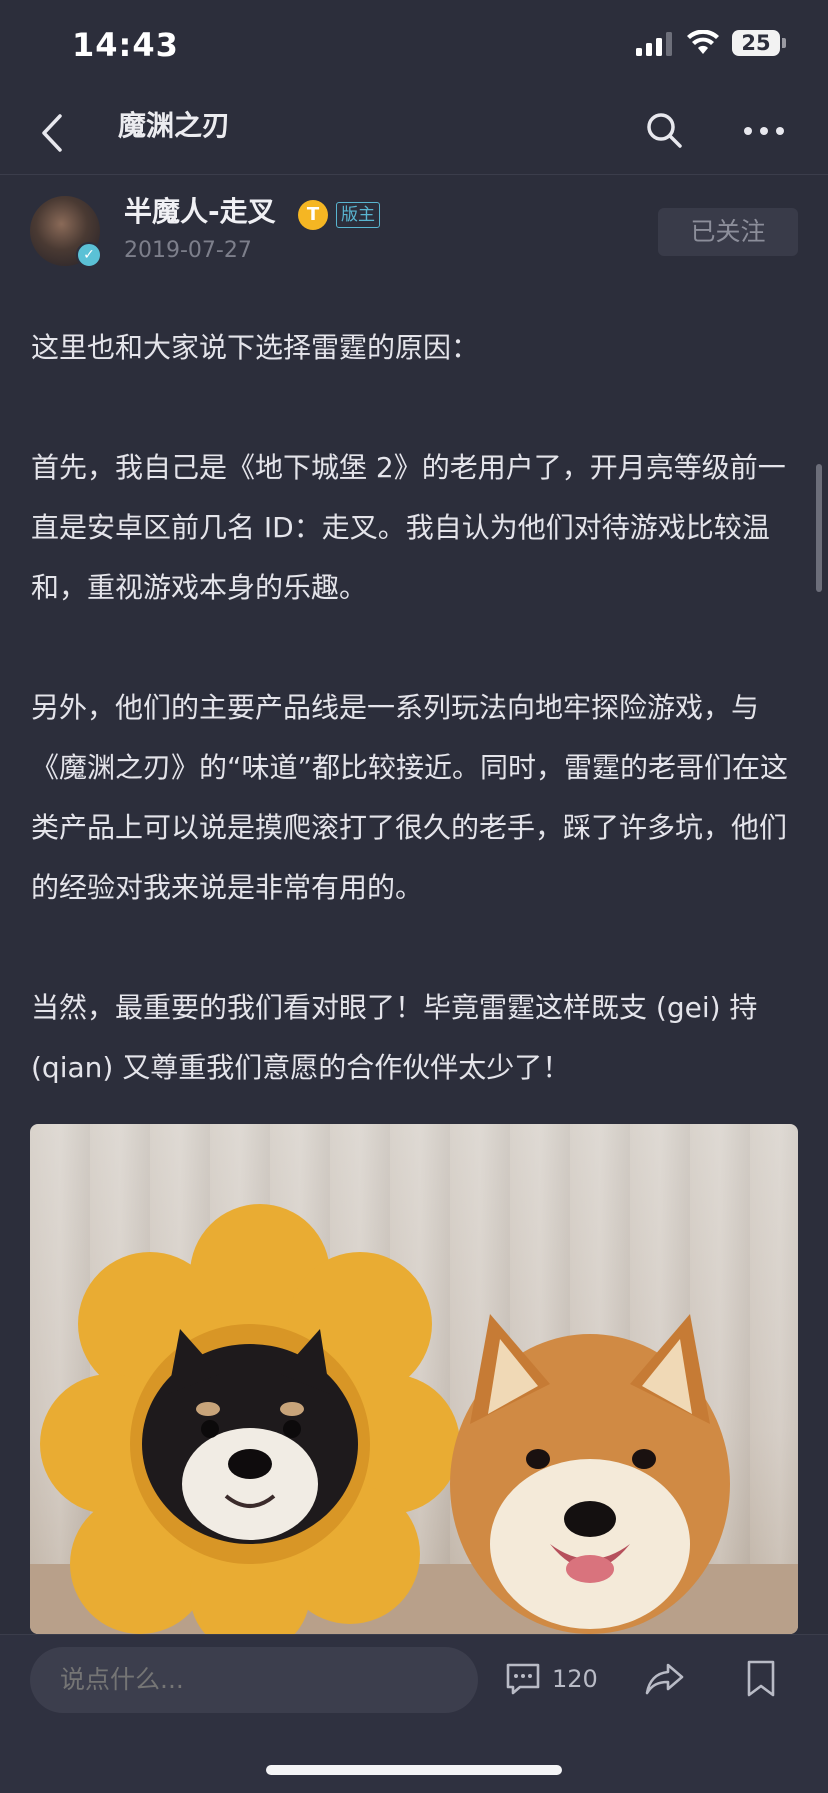  I want to click on comments-button: 120, so click(554, 1681).